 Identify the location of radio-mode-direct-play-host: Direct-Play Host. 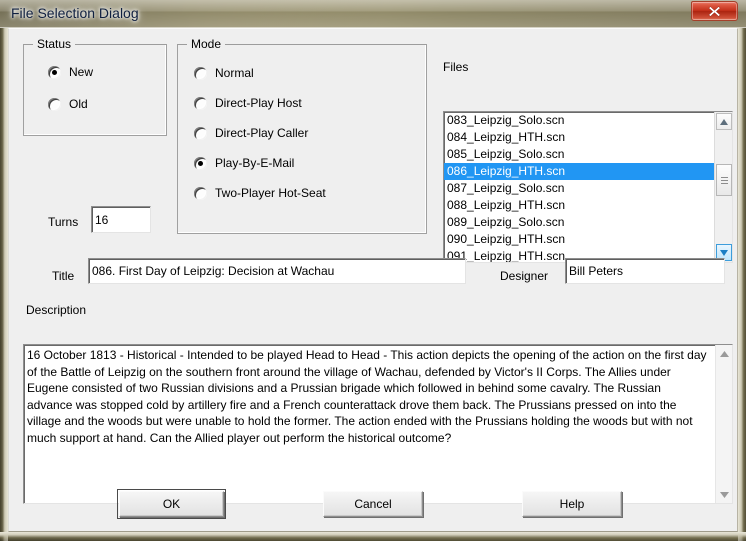
(248, 103).